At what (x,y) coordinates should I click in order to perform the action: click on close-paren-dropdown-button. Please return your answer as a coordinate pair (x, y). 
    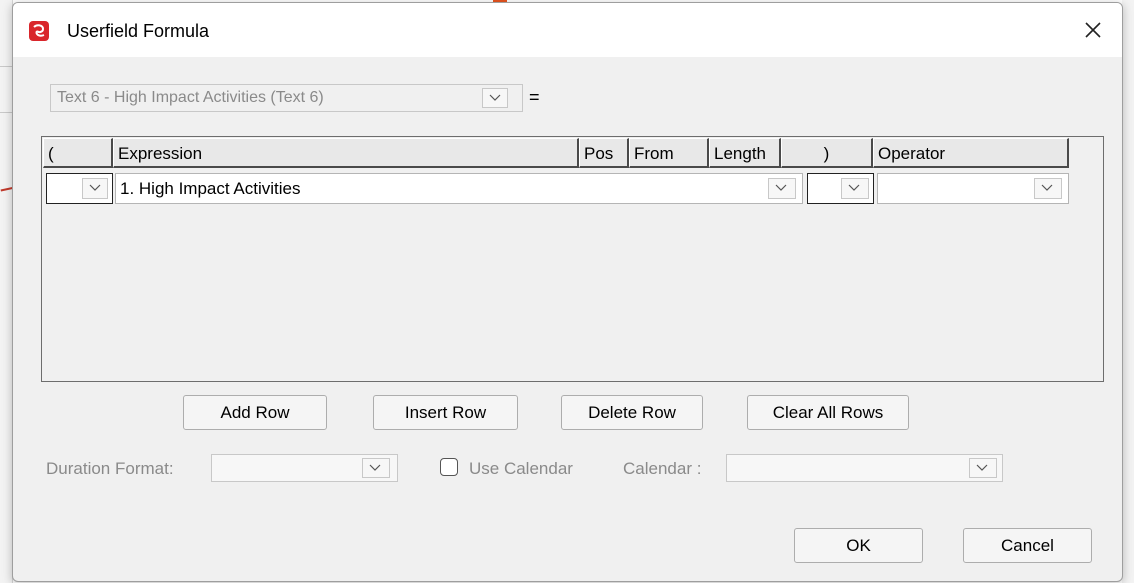
    Looking at the image, I should click on (855, 188).